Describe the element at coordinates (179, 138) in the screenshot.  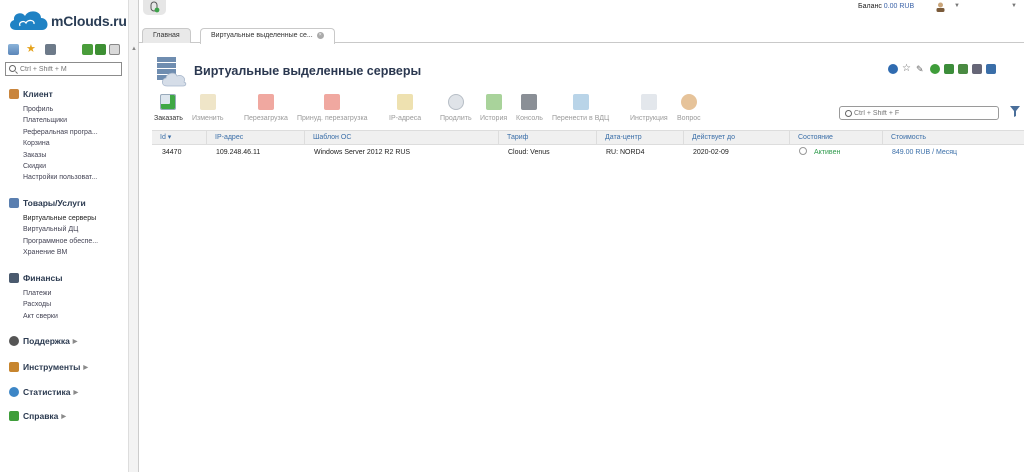
I see `column-header-id: Id ▾` at that location.